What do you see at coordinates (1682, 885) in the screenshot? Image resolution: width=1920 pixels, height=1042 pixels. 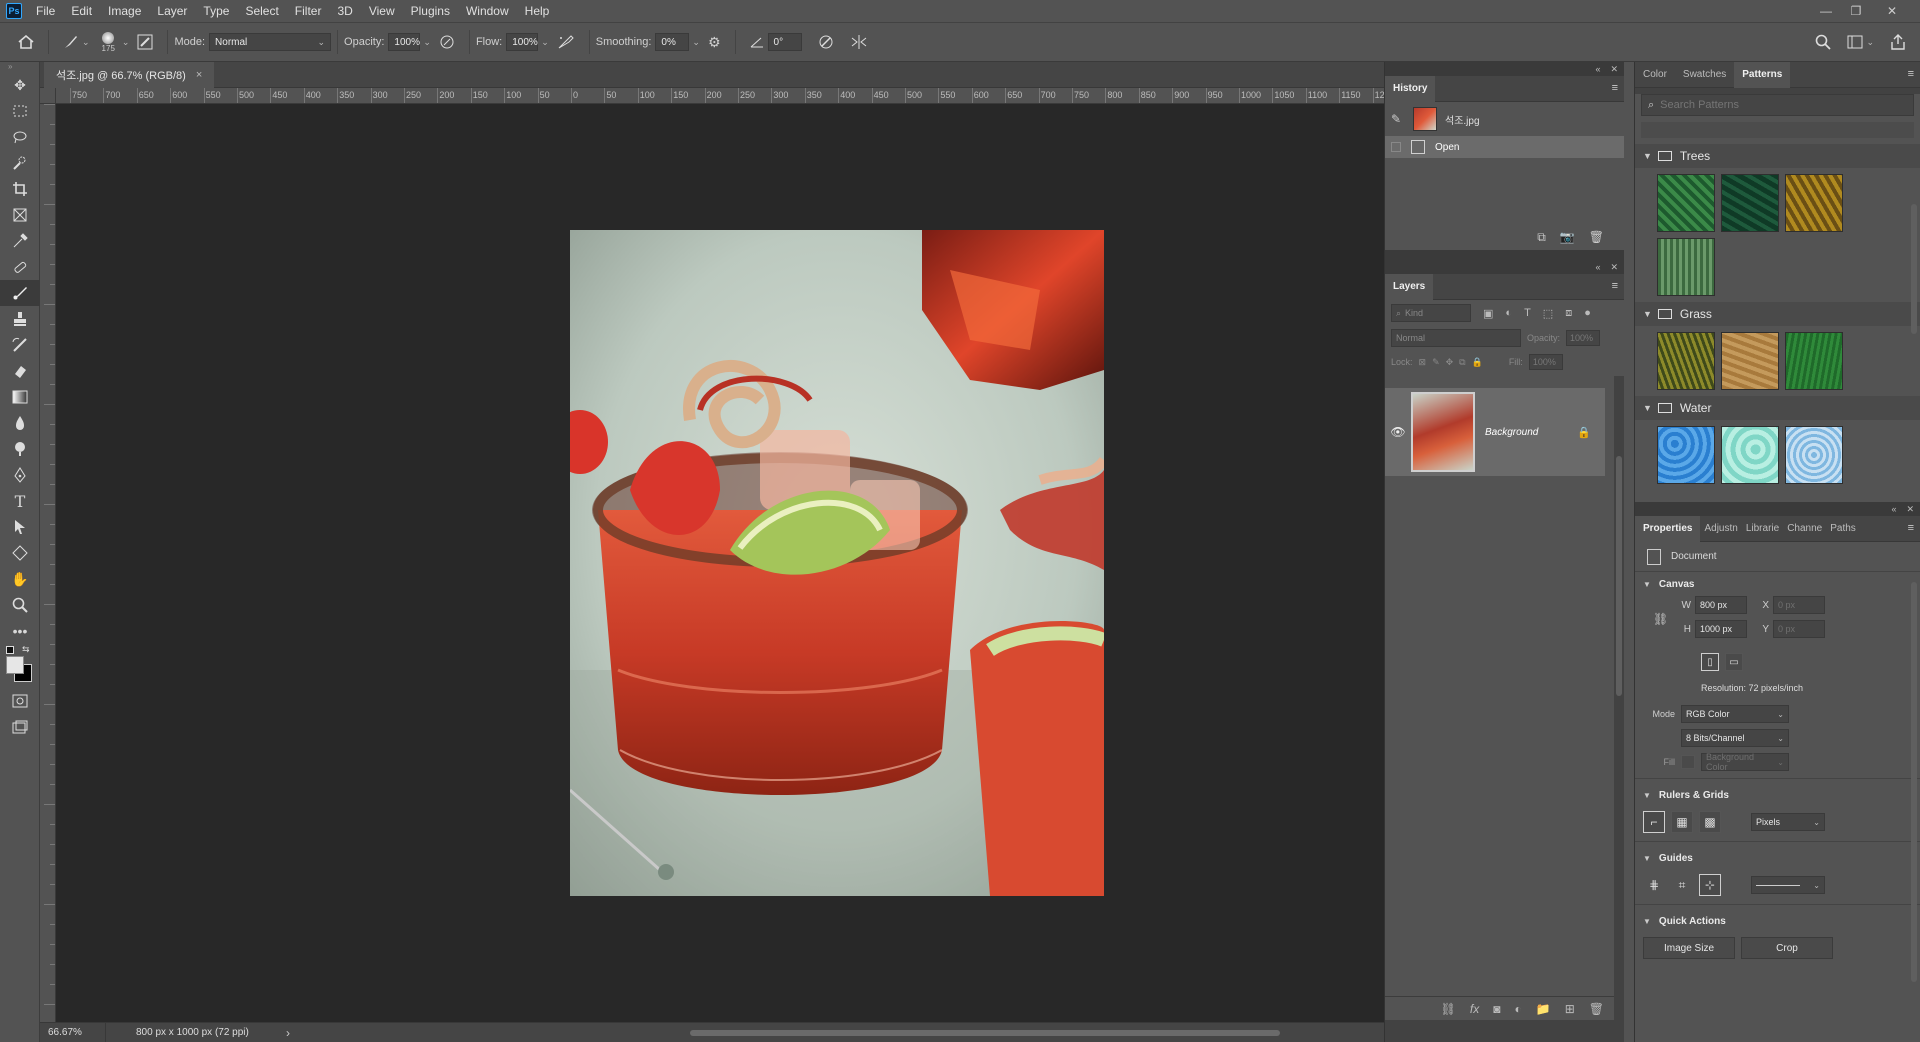 I see `new-guide-layout-icon: ⌗` at bounding box center [1682, 885].